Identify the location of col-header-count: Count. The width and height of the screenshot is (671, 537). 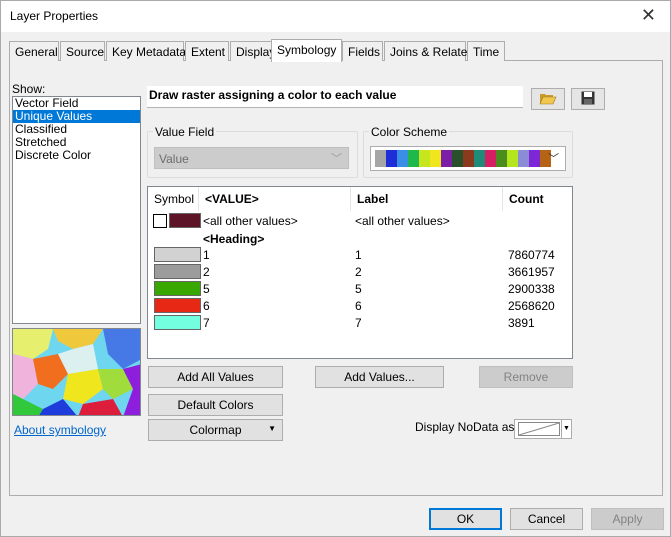
(537, 199).